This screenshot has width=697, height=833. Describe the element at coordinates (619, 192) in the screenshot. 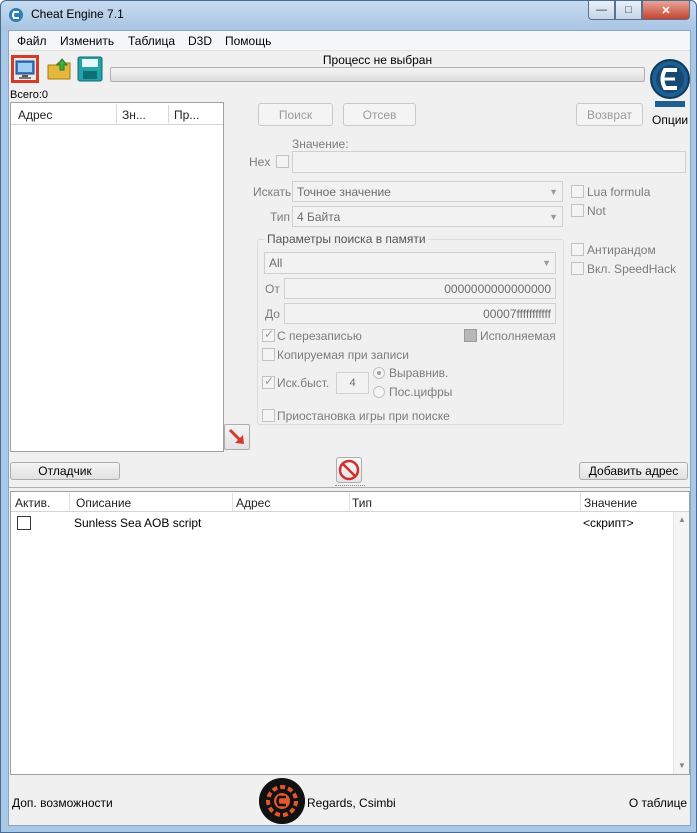

I see `lua-formula-label: Lua formula` at that location.